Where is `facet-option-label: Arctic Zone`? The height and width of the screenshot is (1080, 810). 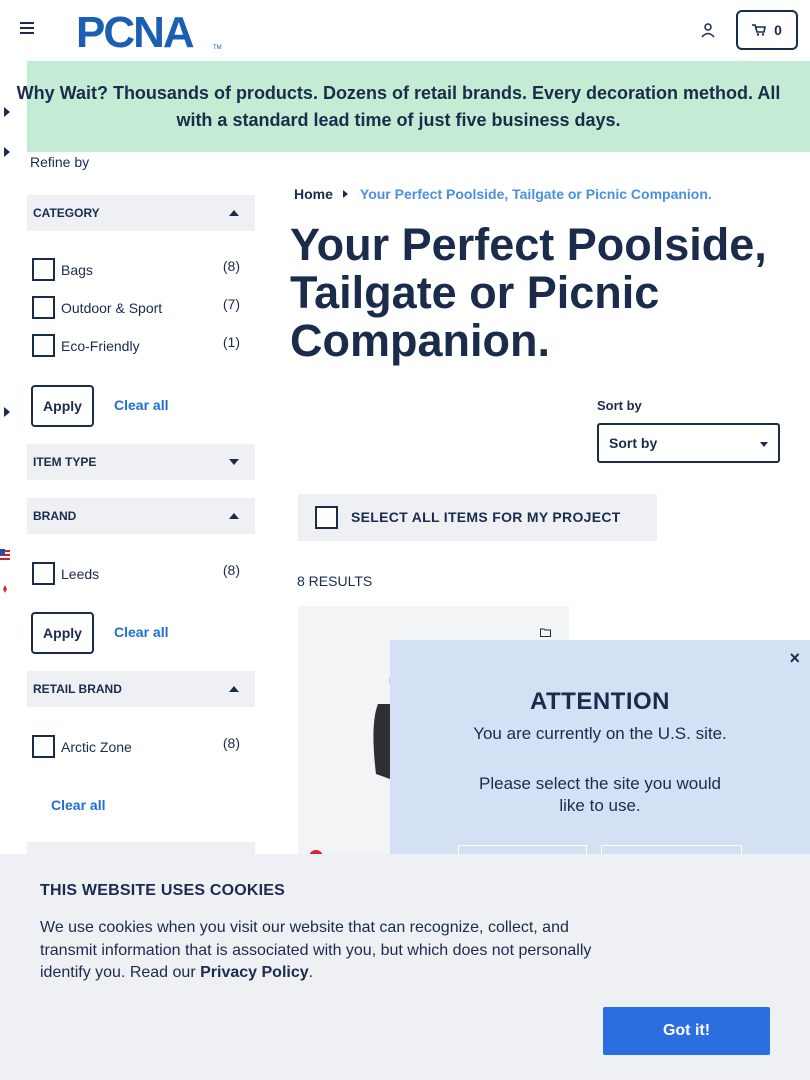
facet-option-label: Arctic Zone is located at coordinates (96, 747).